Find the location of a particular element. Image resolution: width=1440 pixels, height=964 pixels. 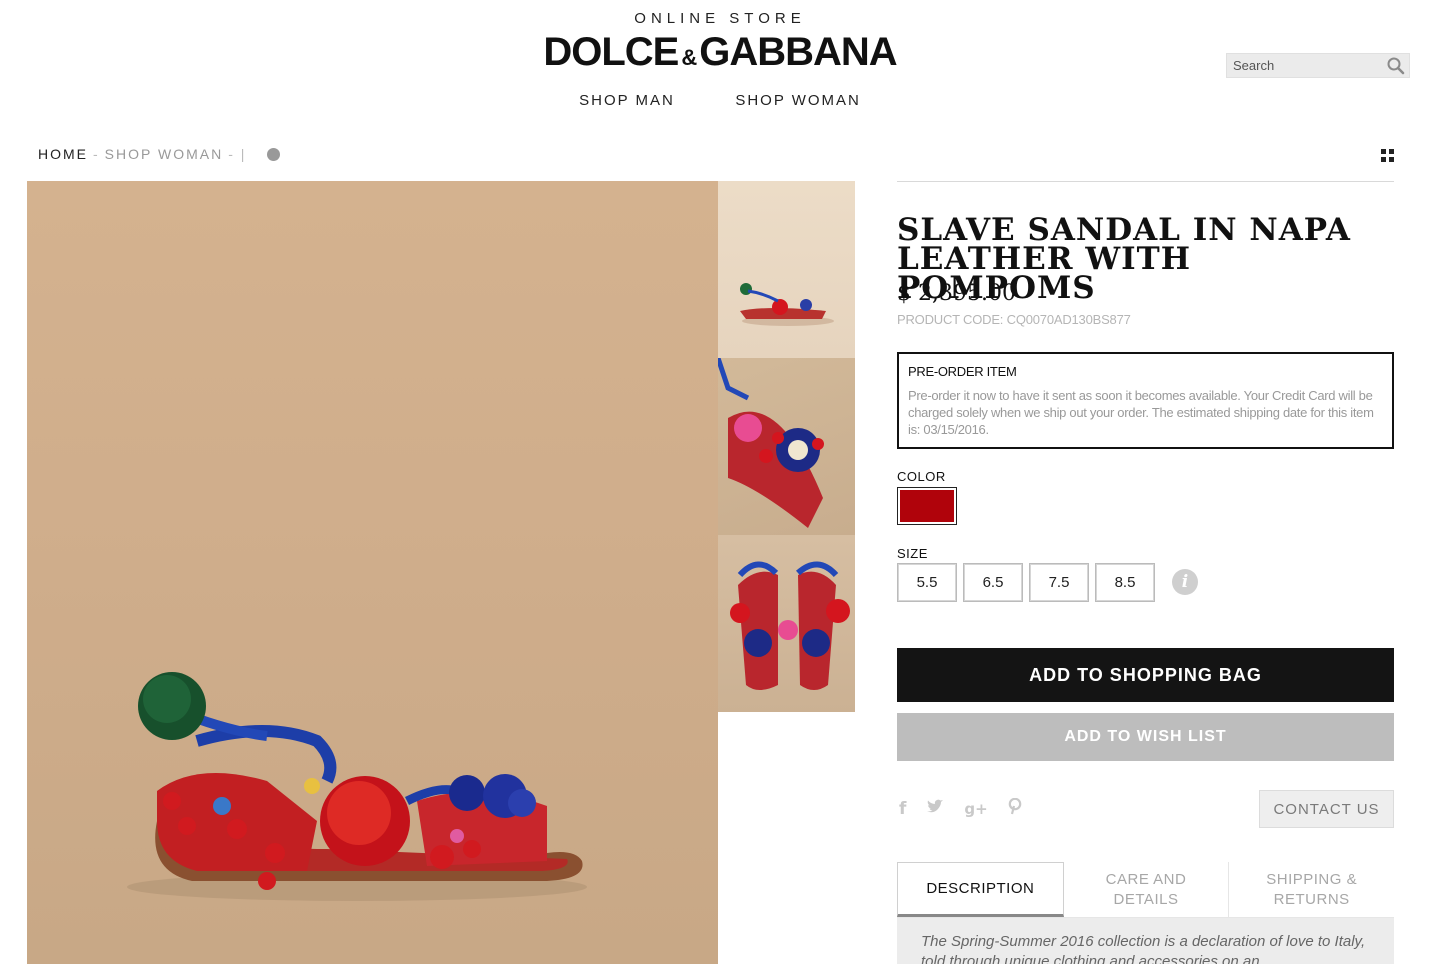

tab-shipping-returns: SHIPPING & RETURNS is located at coordinates (1311, 889).